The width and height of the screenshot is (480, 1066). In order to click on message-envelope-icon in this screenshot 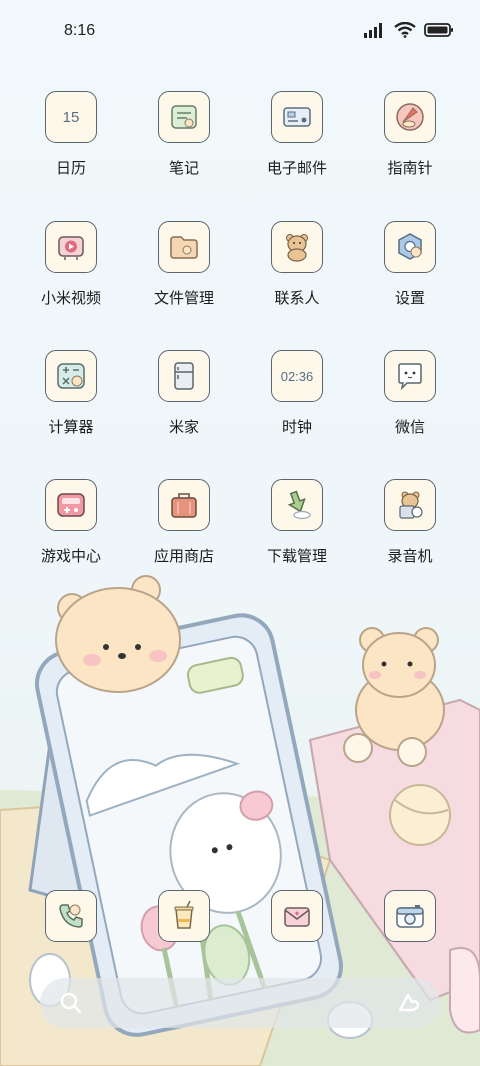, I will do `click(297, 916)`.